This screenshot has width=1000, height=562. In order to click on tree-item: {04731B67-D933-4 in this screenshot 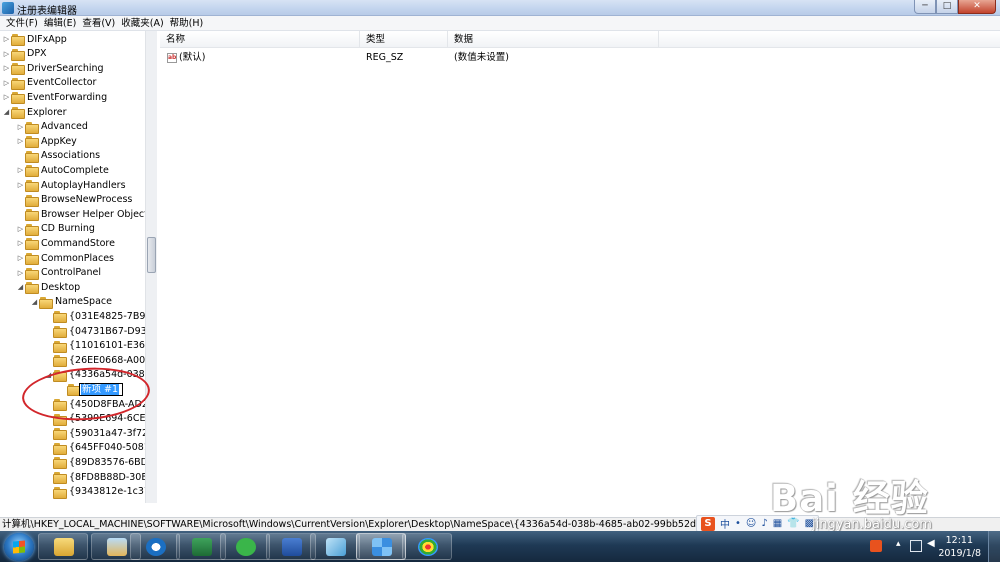, I will do `click(100, 331)`.